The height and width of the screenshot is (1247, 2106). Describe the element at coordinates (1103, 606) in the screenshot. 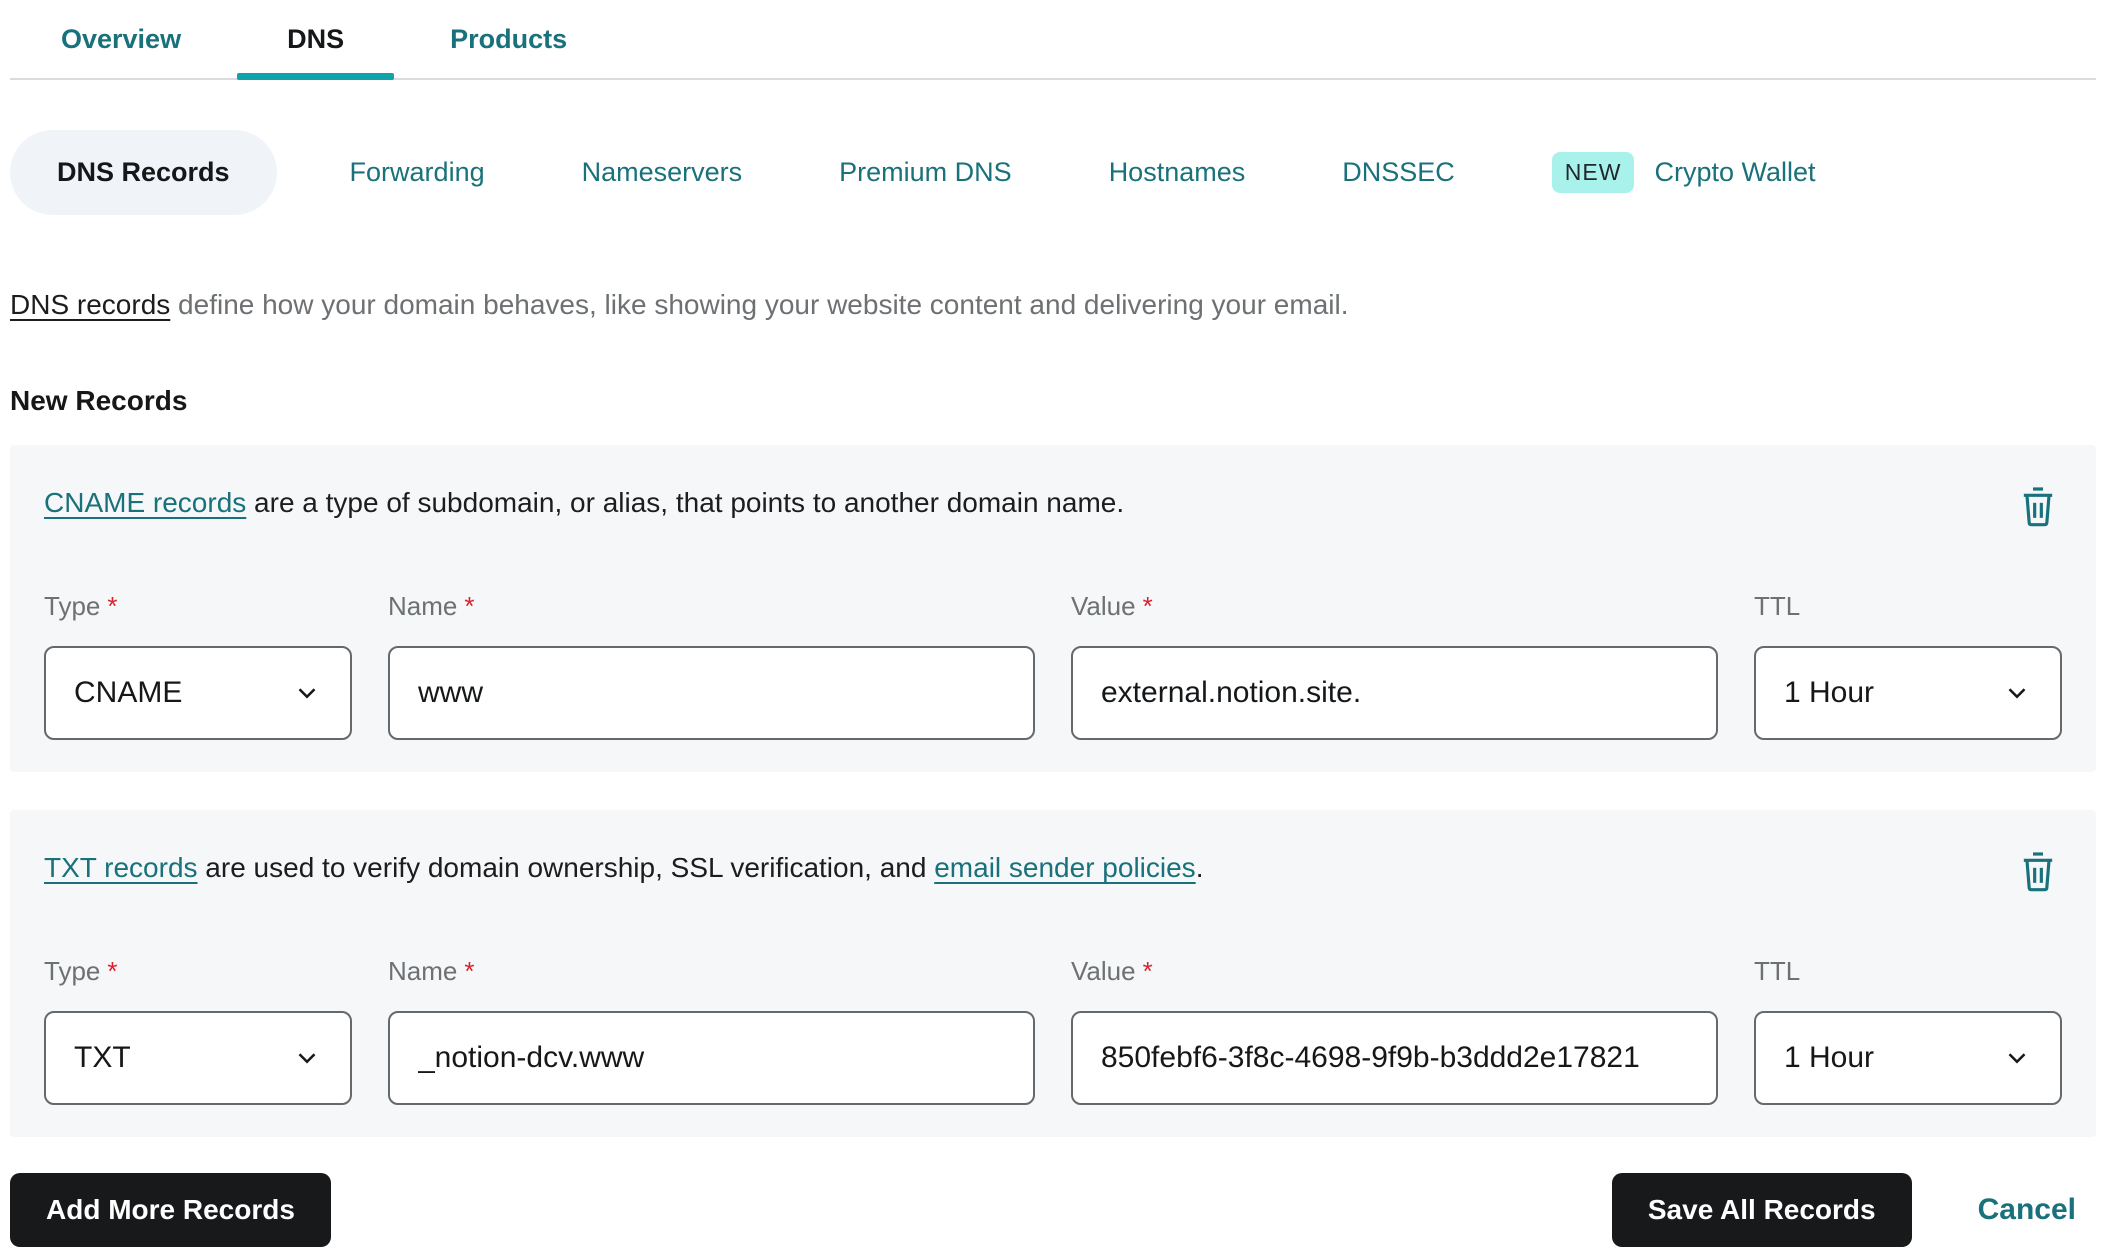

I see `cname-value-label: Value` at that location.